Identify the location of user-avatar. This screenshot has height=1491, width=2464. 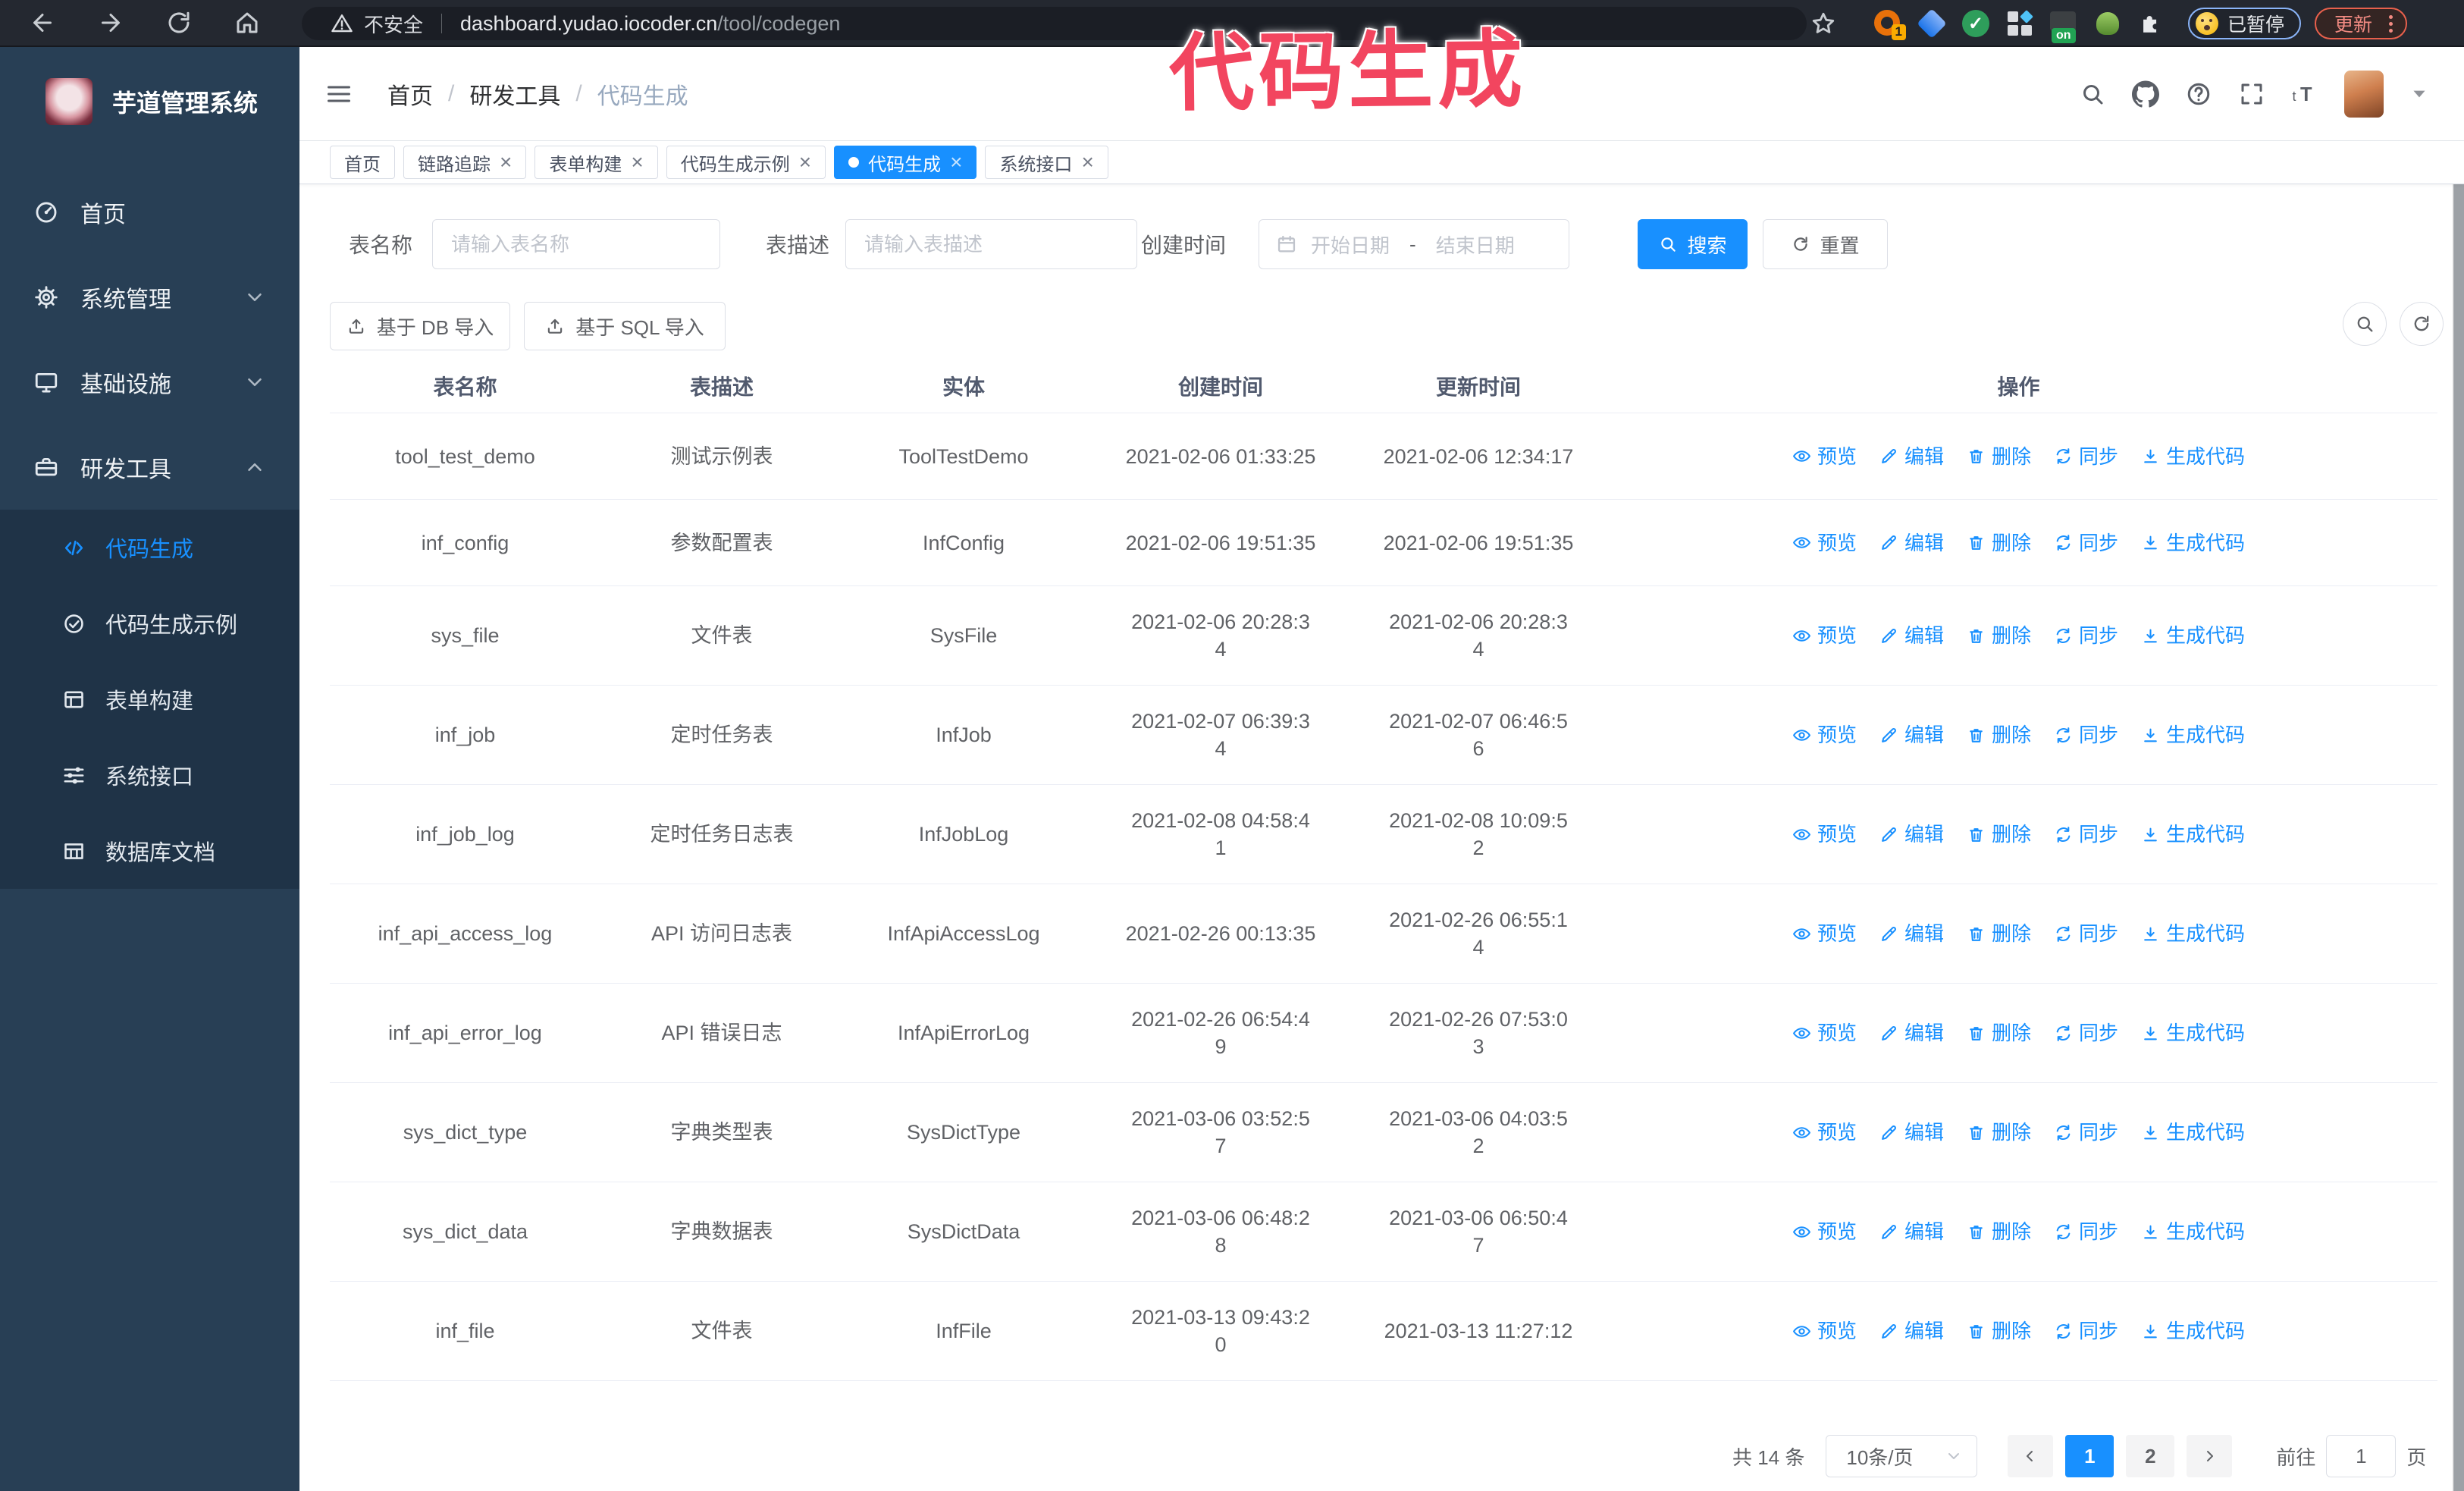
(2364, 94).